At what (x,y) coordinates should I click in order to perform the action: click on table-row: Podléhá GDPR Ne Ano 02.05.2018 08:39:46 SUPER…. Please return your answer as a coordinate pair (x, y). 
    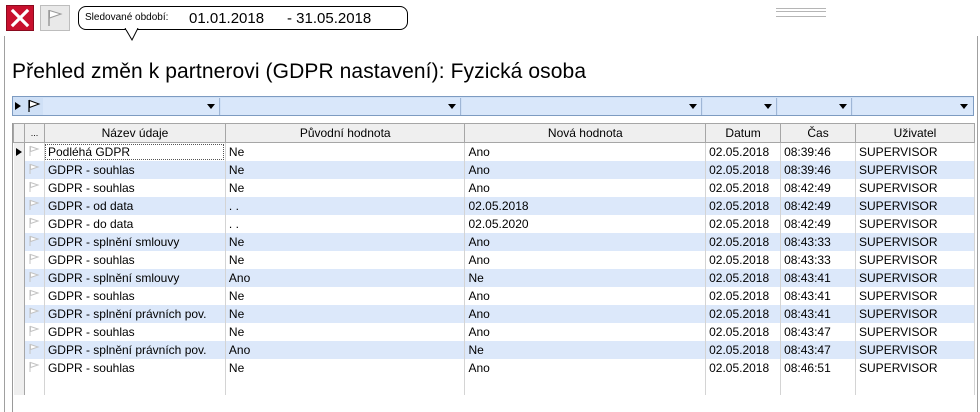
    Looking at the image, I should click on (494, 151).